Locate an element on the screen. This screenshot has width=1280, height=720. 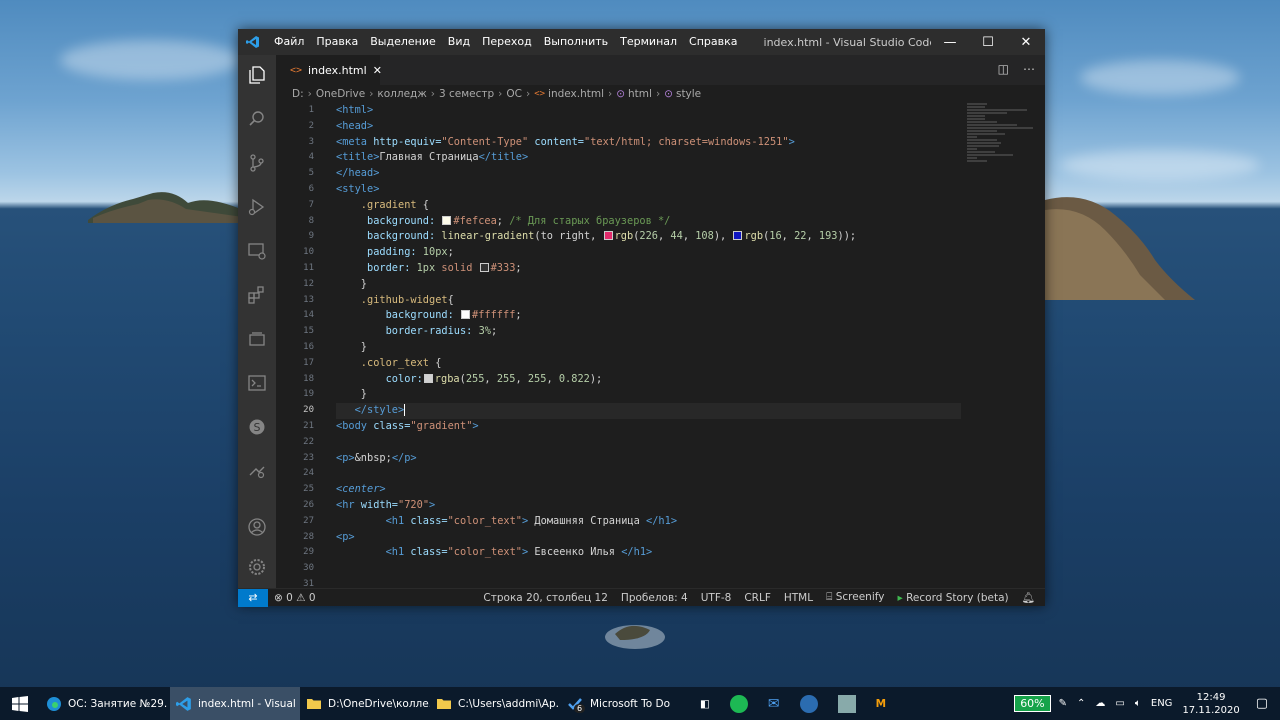
line-number: 1 is located at coordinates (311, 110).